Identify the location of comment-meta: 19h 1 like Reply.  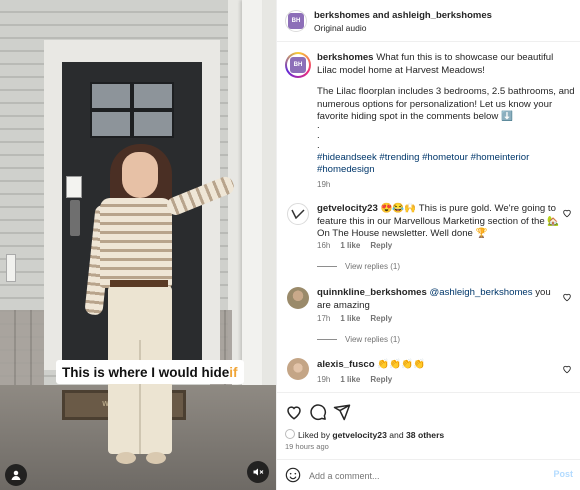
(354, 379).